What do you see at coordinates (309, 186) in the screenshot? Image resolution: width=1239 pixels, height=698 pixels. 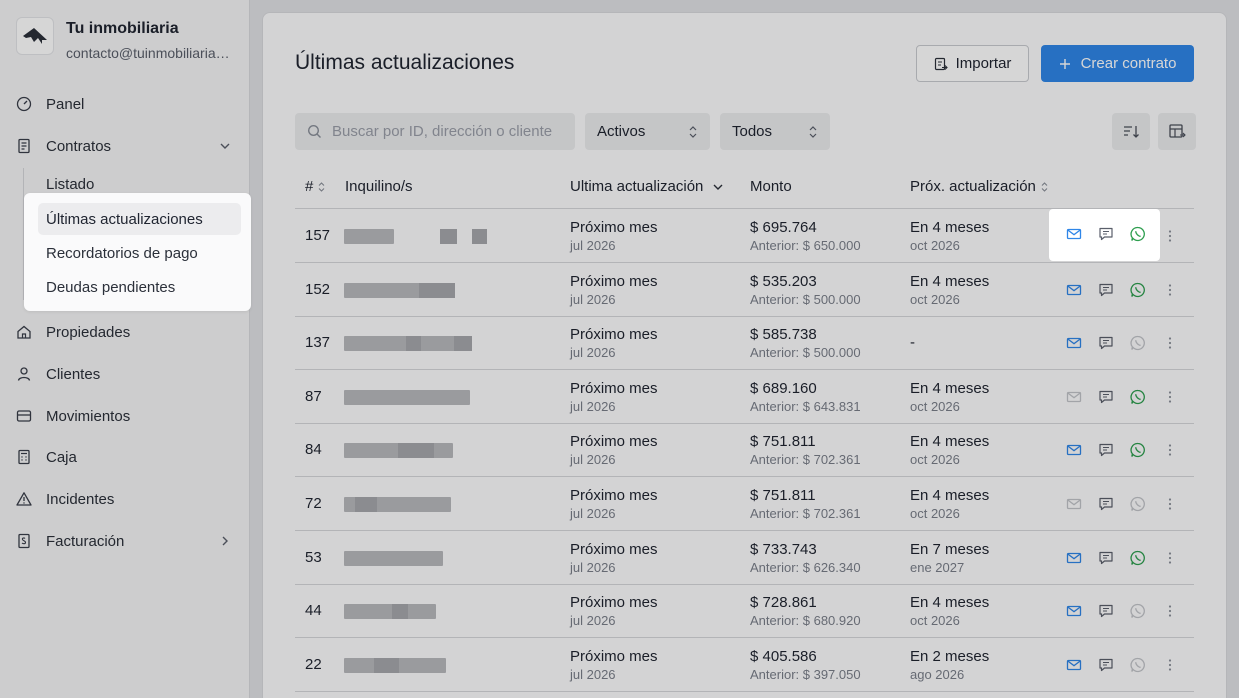 I see `col-id-label: #` at bounding box center [309, 186].